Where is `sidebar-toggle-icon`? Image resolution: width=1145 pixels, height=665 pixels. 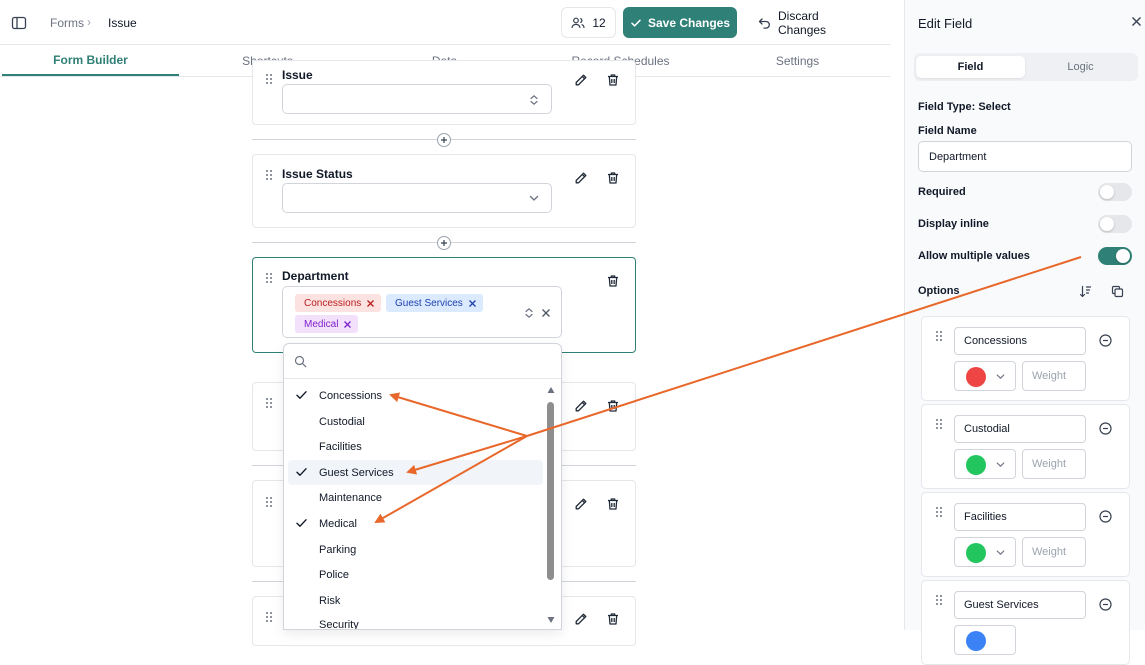 sidebar-toggle-icon is located at coordinates (19, 23).